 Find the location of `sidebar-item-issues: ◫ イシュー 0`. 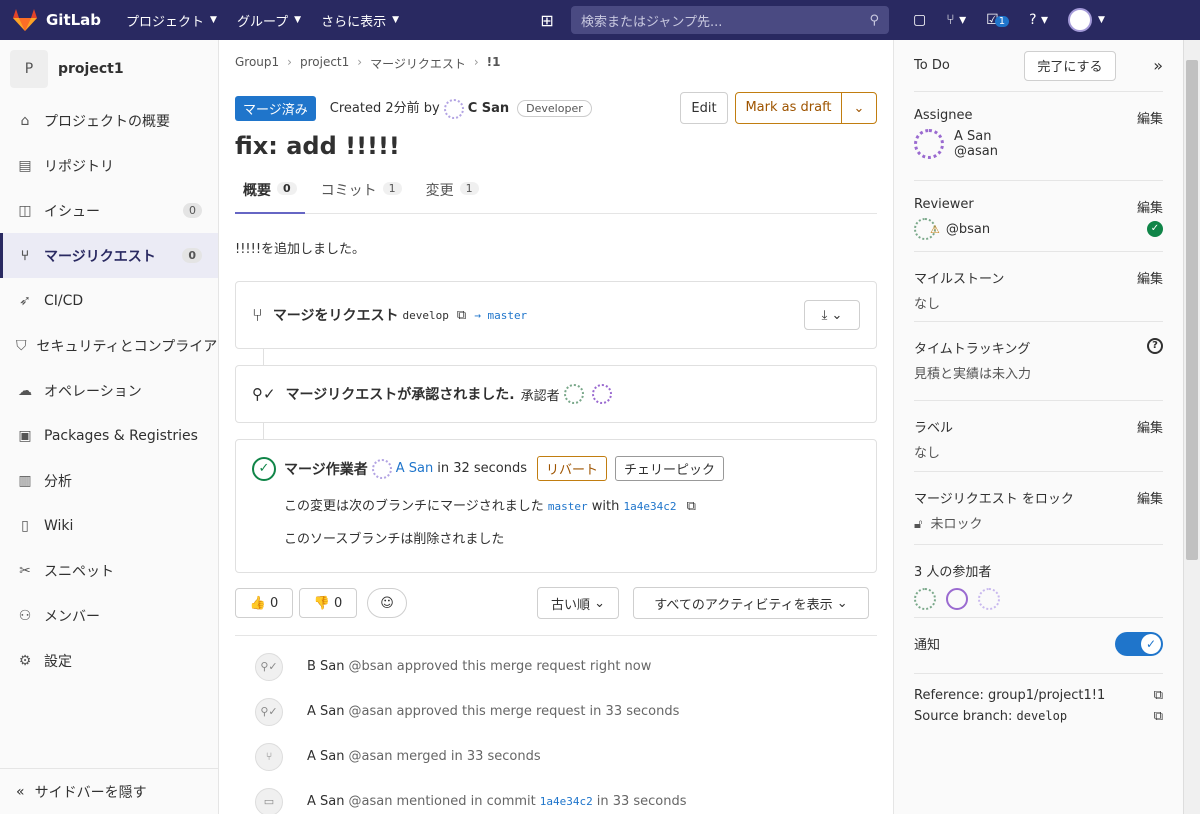

sidebar-item-issues: ◫ イシュー 0 is located at coordinates (109, 210).